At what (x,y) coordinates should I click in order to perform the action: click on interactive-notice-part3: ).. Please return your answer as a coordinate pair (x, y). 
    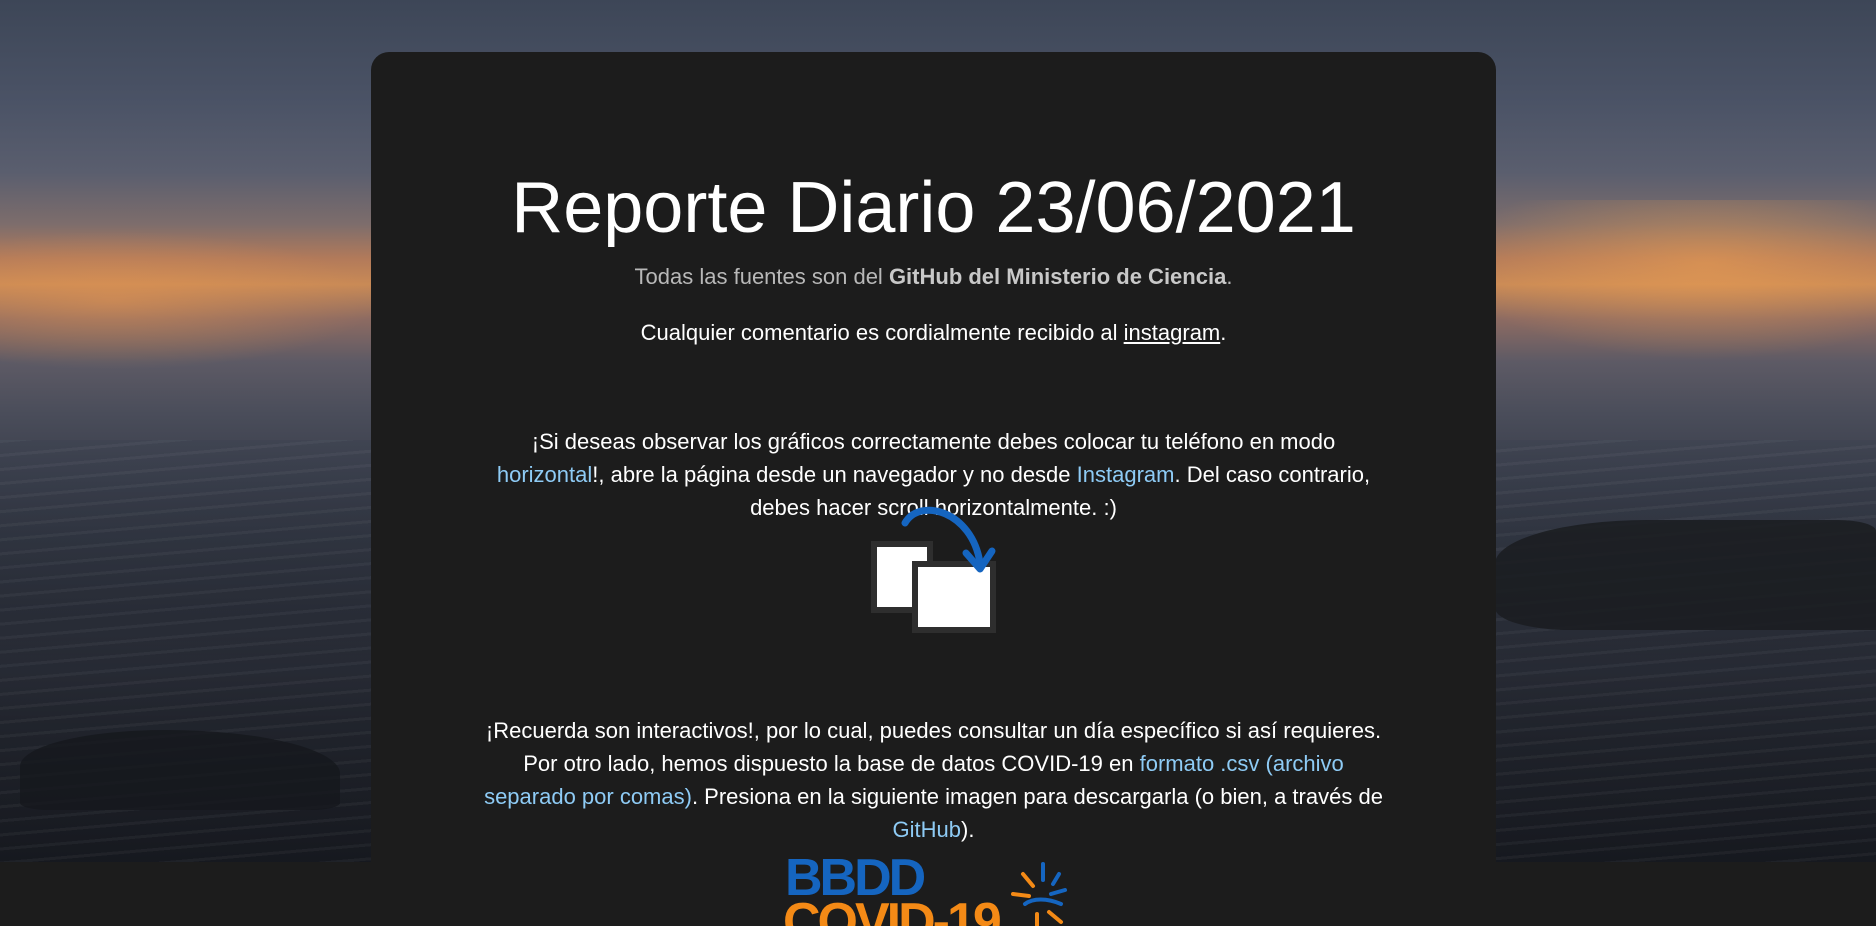
    Looking at the image, I should click on (968, 829).